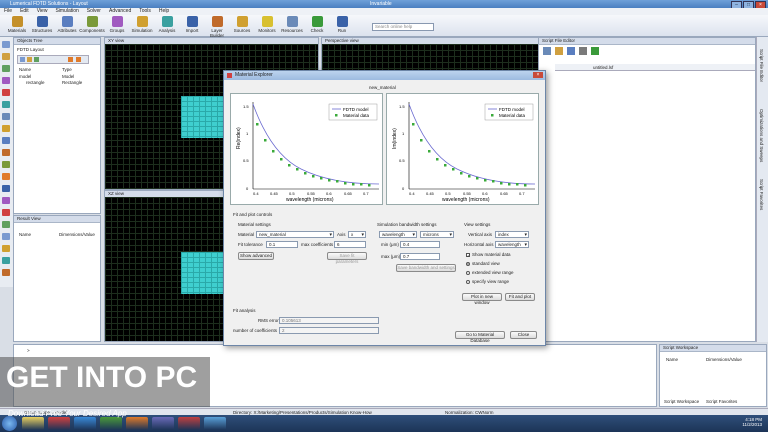 The height and width of the screenshot is (432, 768). I want to click on toolbar-materials-button: Materials, so click(17, 24).